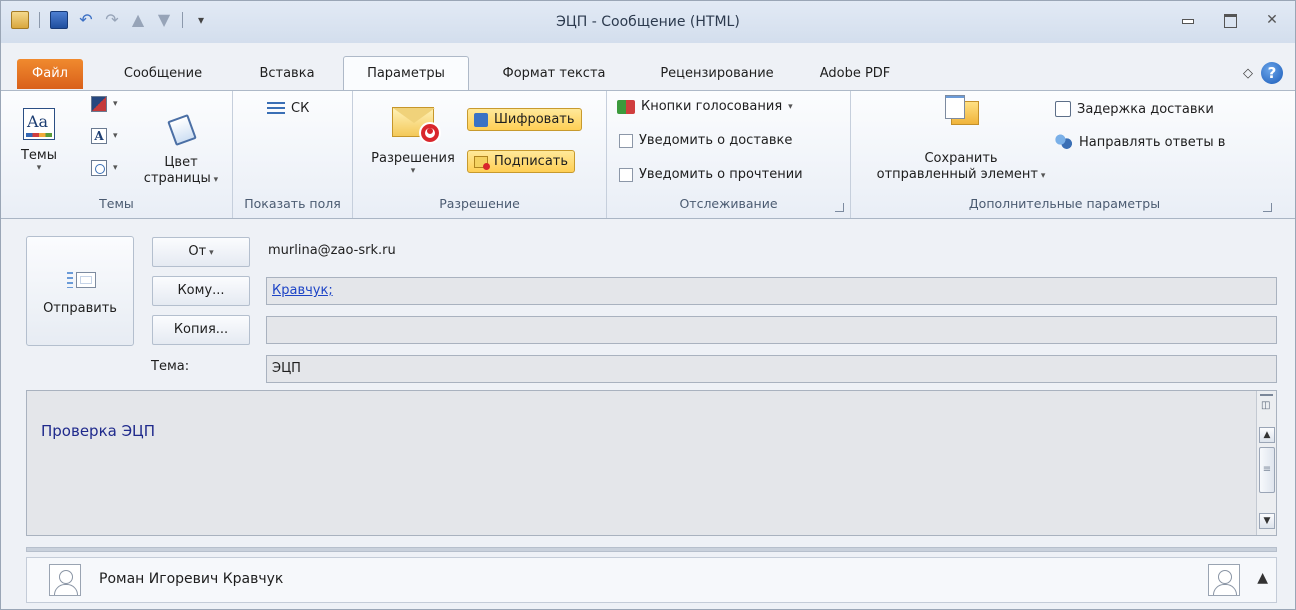 The image size is (1296, 610). I want to click on maximize-icon, so click(1230, 20).